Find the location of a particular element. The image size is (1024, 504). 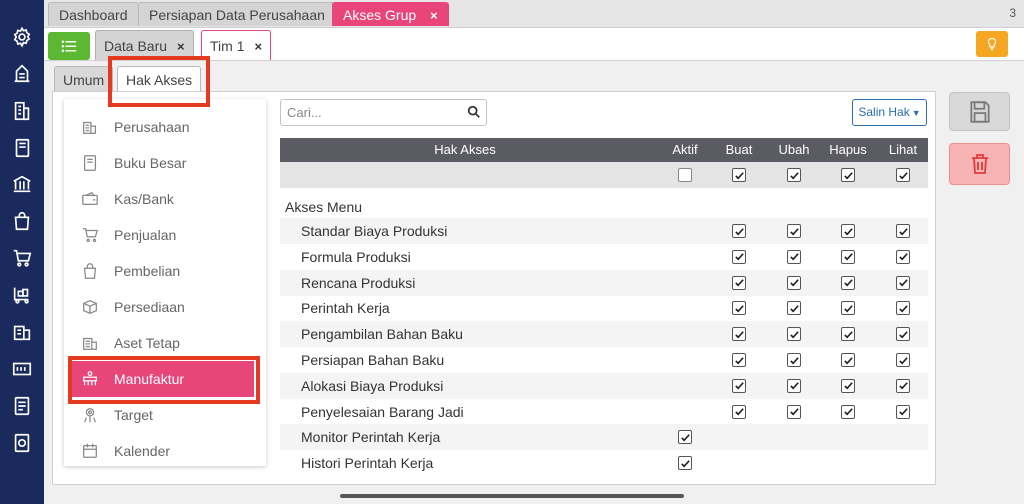

column-header-ubah: Ubah is located at coordinates (794, 149).